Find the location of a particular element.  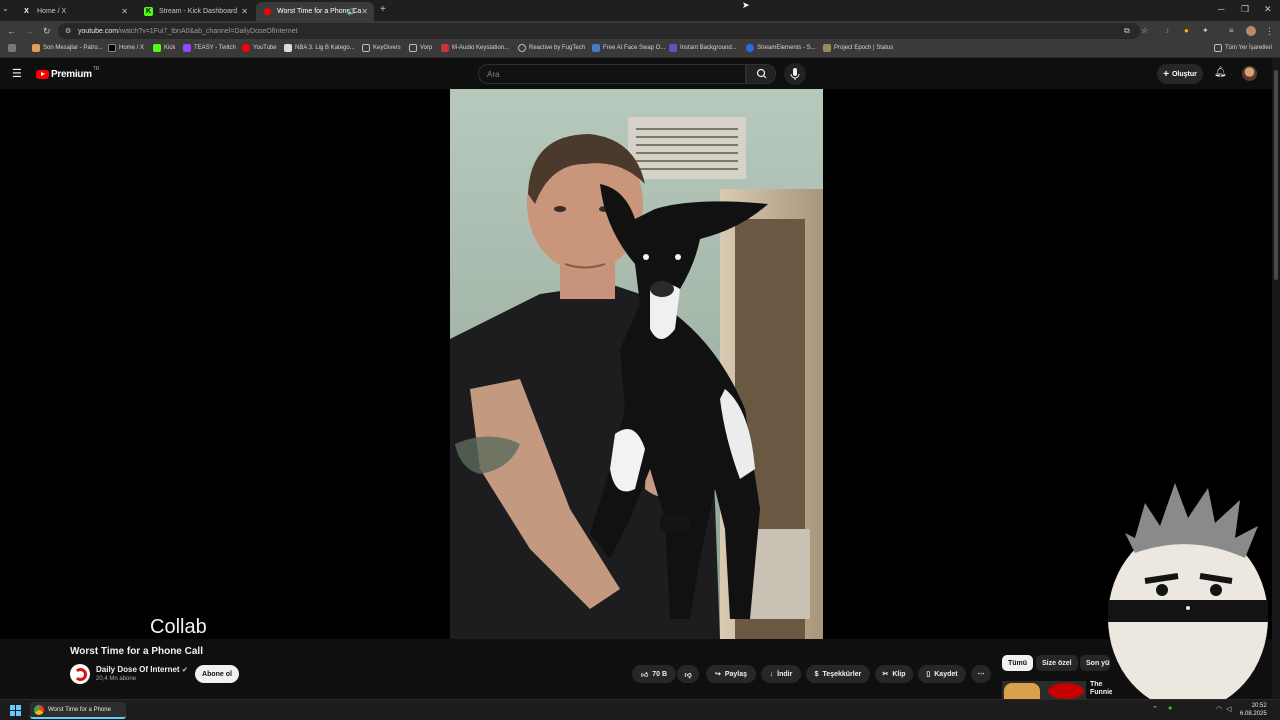

download-icon: ↓ is located at coordinates (771, 674).